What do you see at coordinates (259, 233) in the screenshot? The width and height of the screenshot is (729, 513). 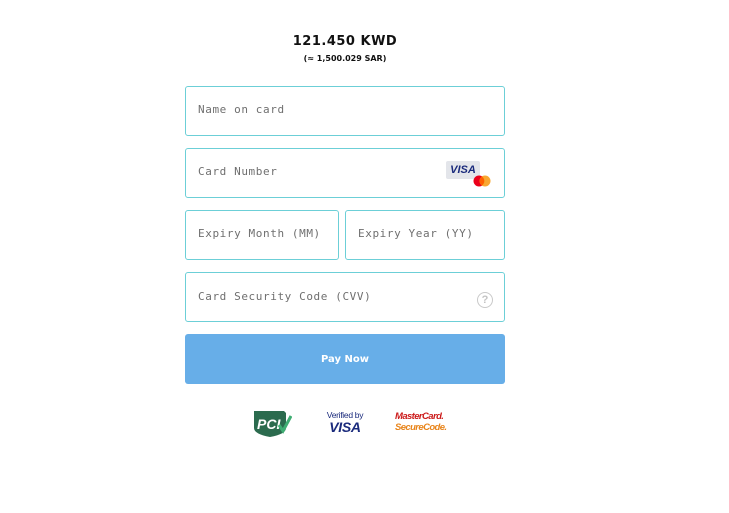 I see `expiry-month-input` at bounding box center [259, 233].